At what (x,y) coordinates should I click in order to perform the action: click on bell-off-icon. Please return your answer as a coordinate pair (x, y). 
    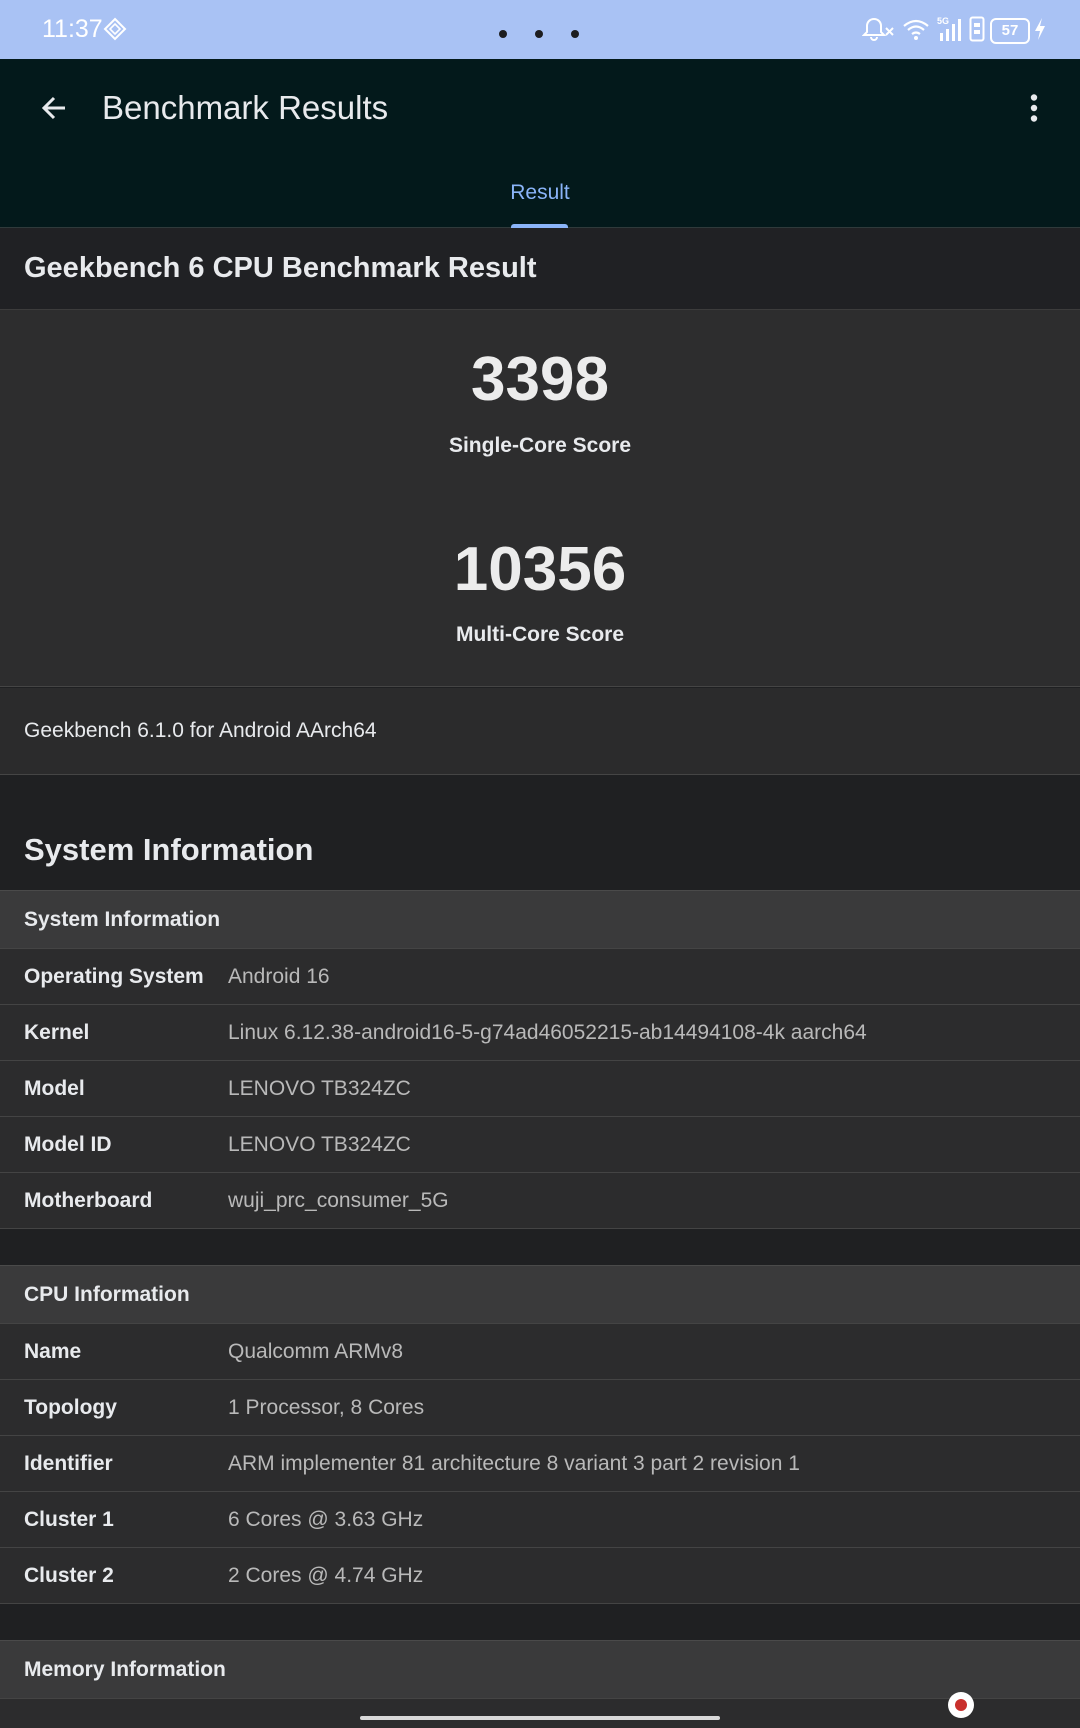
    Looking at the image, I should click on (878, 31).